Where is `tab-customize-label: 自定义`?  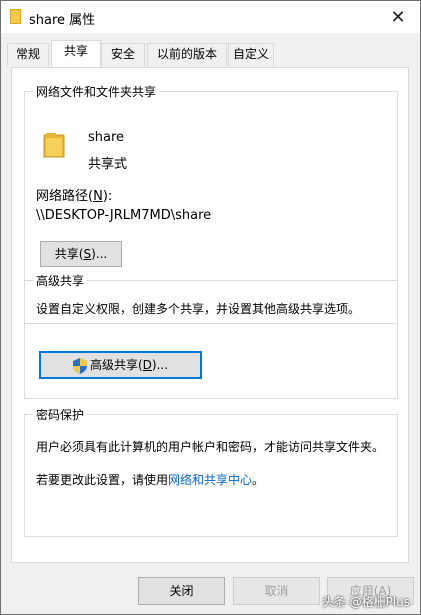 tab-customize-label: 自定义 is located at coordinates (250, 54).